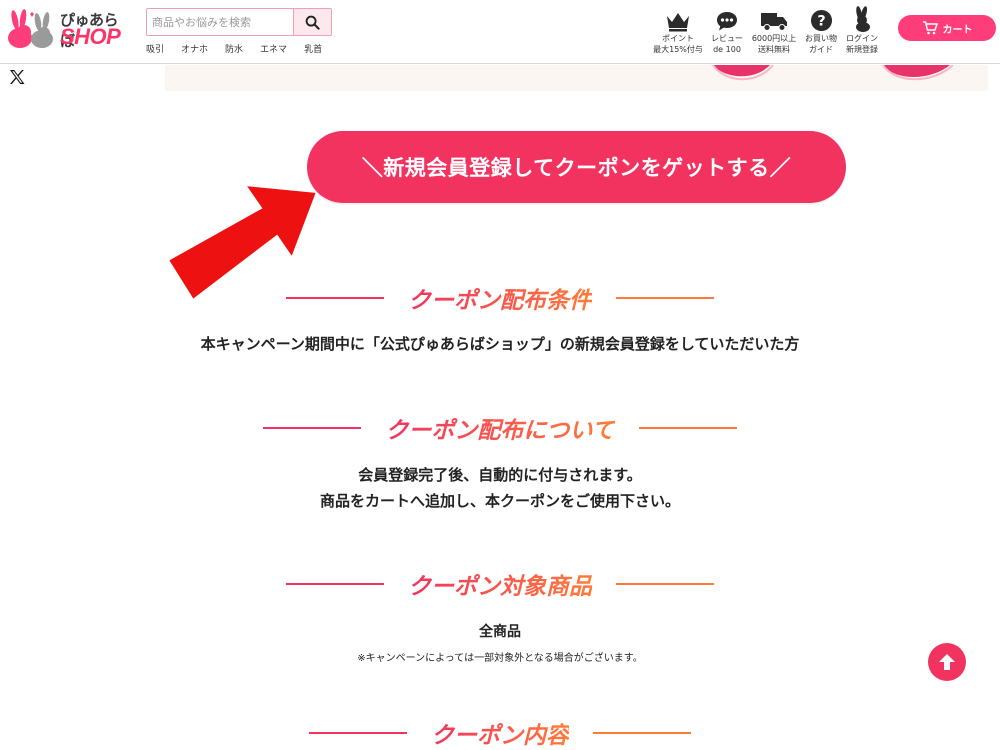  Describe the element at coordinates (957, 30) in the screenshot. I see `cart-label: カート` at that location.